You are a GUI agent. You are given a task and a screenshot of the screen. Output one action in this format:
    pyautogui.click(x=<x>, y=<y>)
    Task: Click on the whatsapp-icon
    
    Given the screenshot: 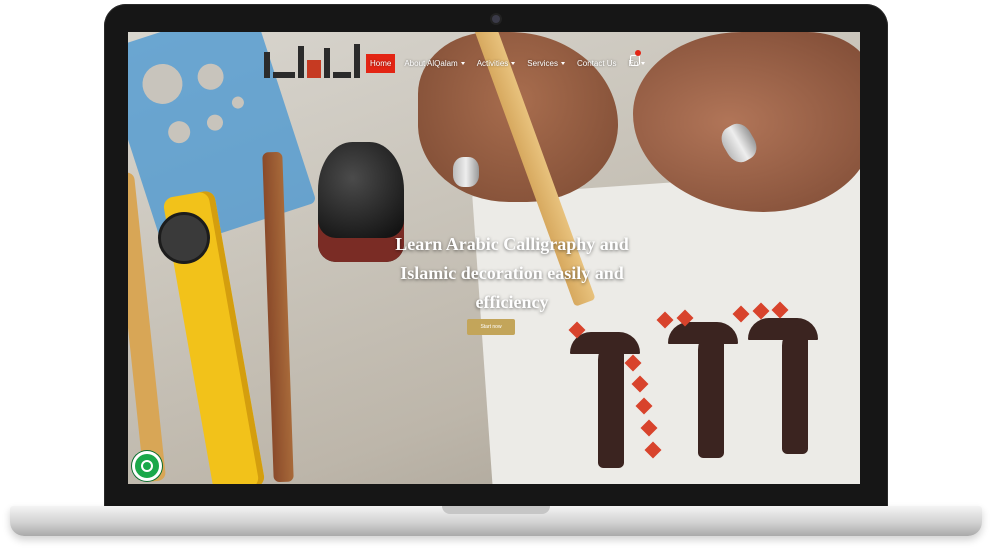 What is the action you would take?
    pyautogui.click(x=147, y=466)
    